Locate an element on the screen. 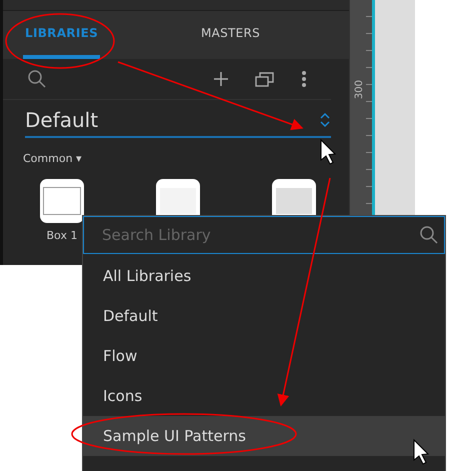 Image resolution: width=451 pixels, height=471 pixels. library-option: Icons is located at coordinates (264, 396).